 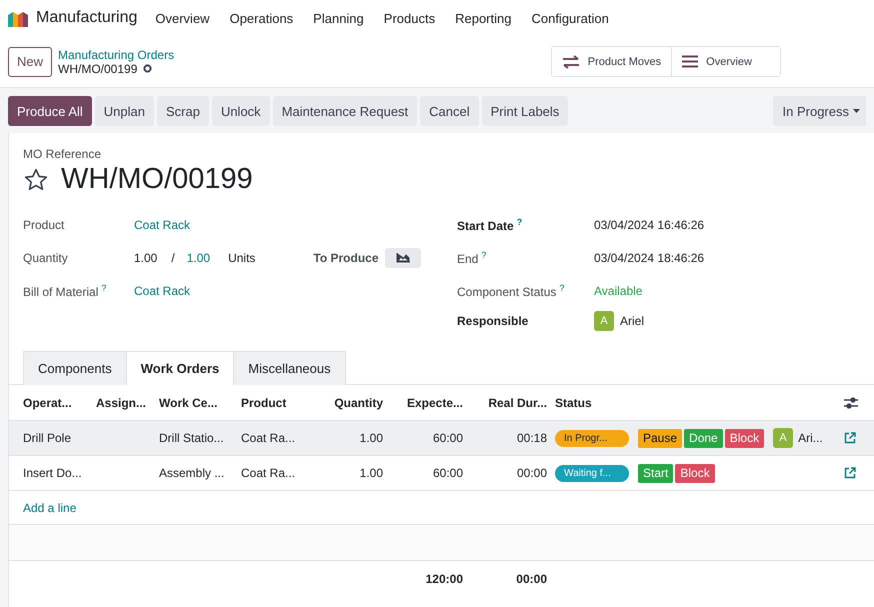 I want to click on field-label: MO Reference, so click(x=62, y=154).